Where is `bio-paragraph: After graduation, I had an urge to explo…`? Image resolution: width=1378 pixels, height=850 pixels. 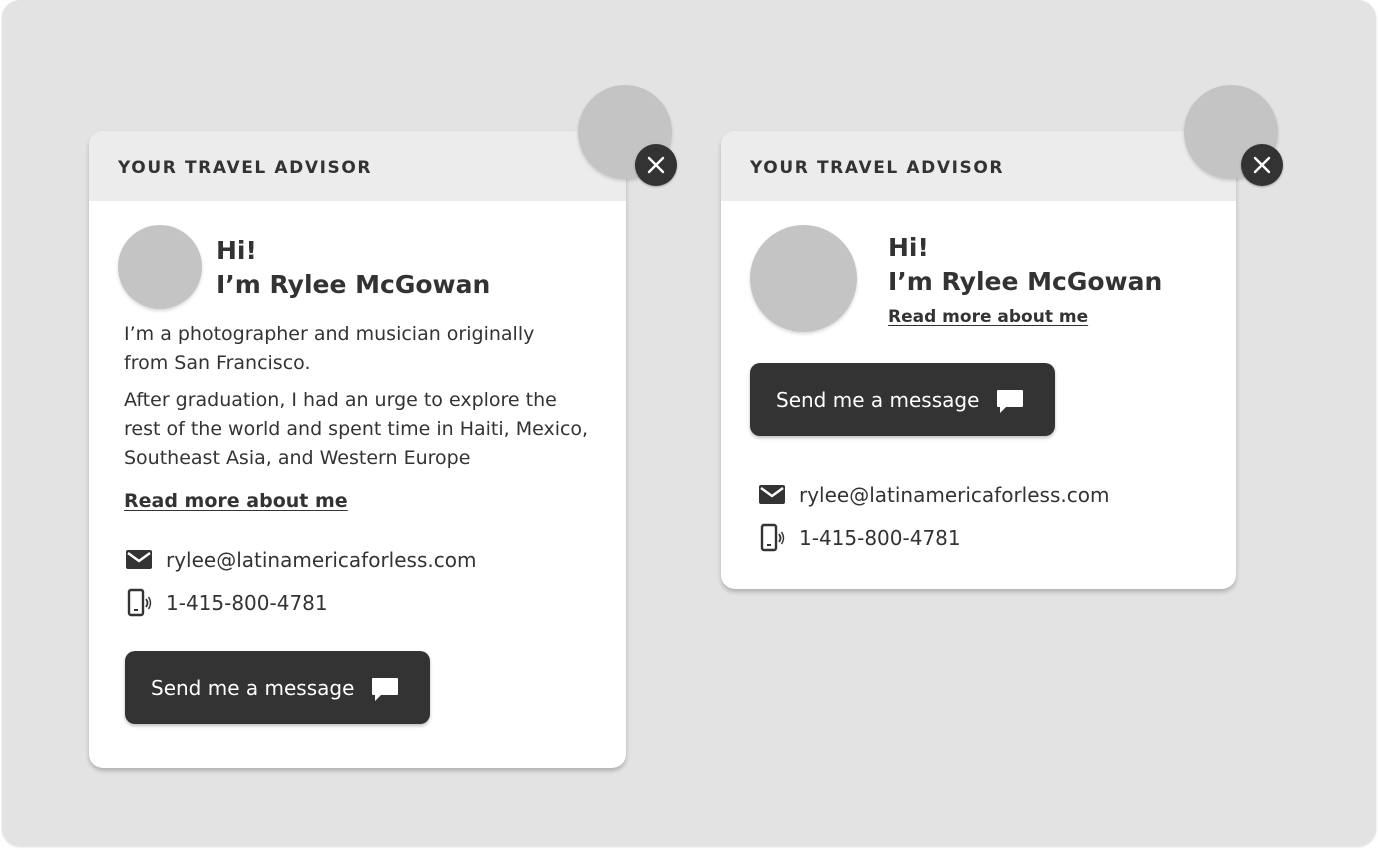 bio-paragraph: After graduation, I had an urge to explo… is located at coordinates (356, 429).